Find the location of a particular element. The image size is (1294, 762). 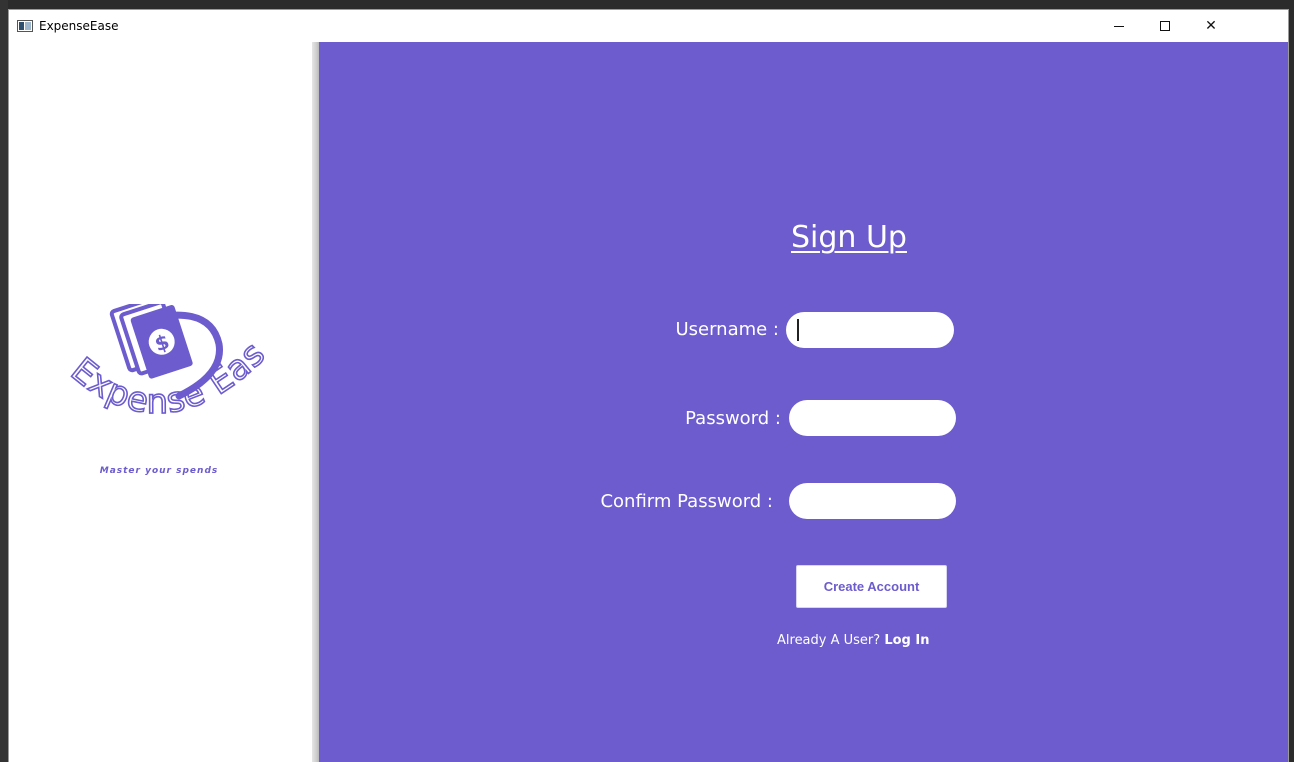

page-title: Sign Up is located at coordinates (849, 237).